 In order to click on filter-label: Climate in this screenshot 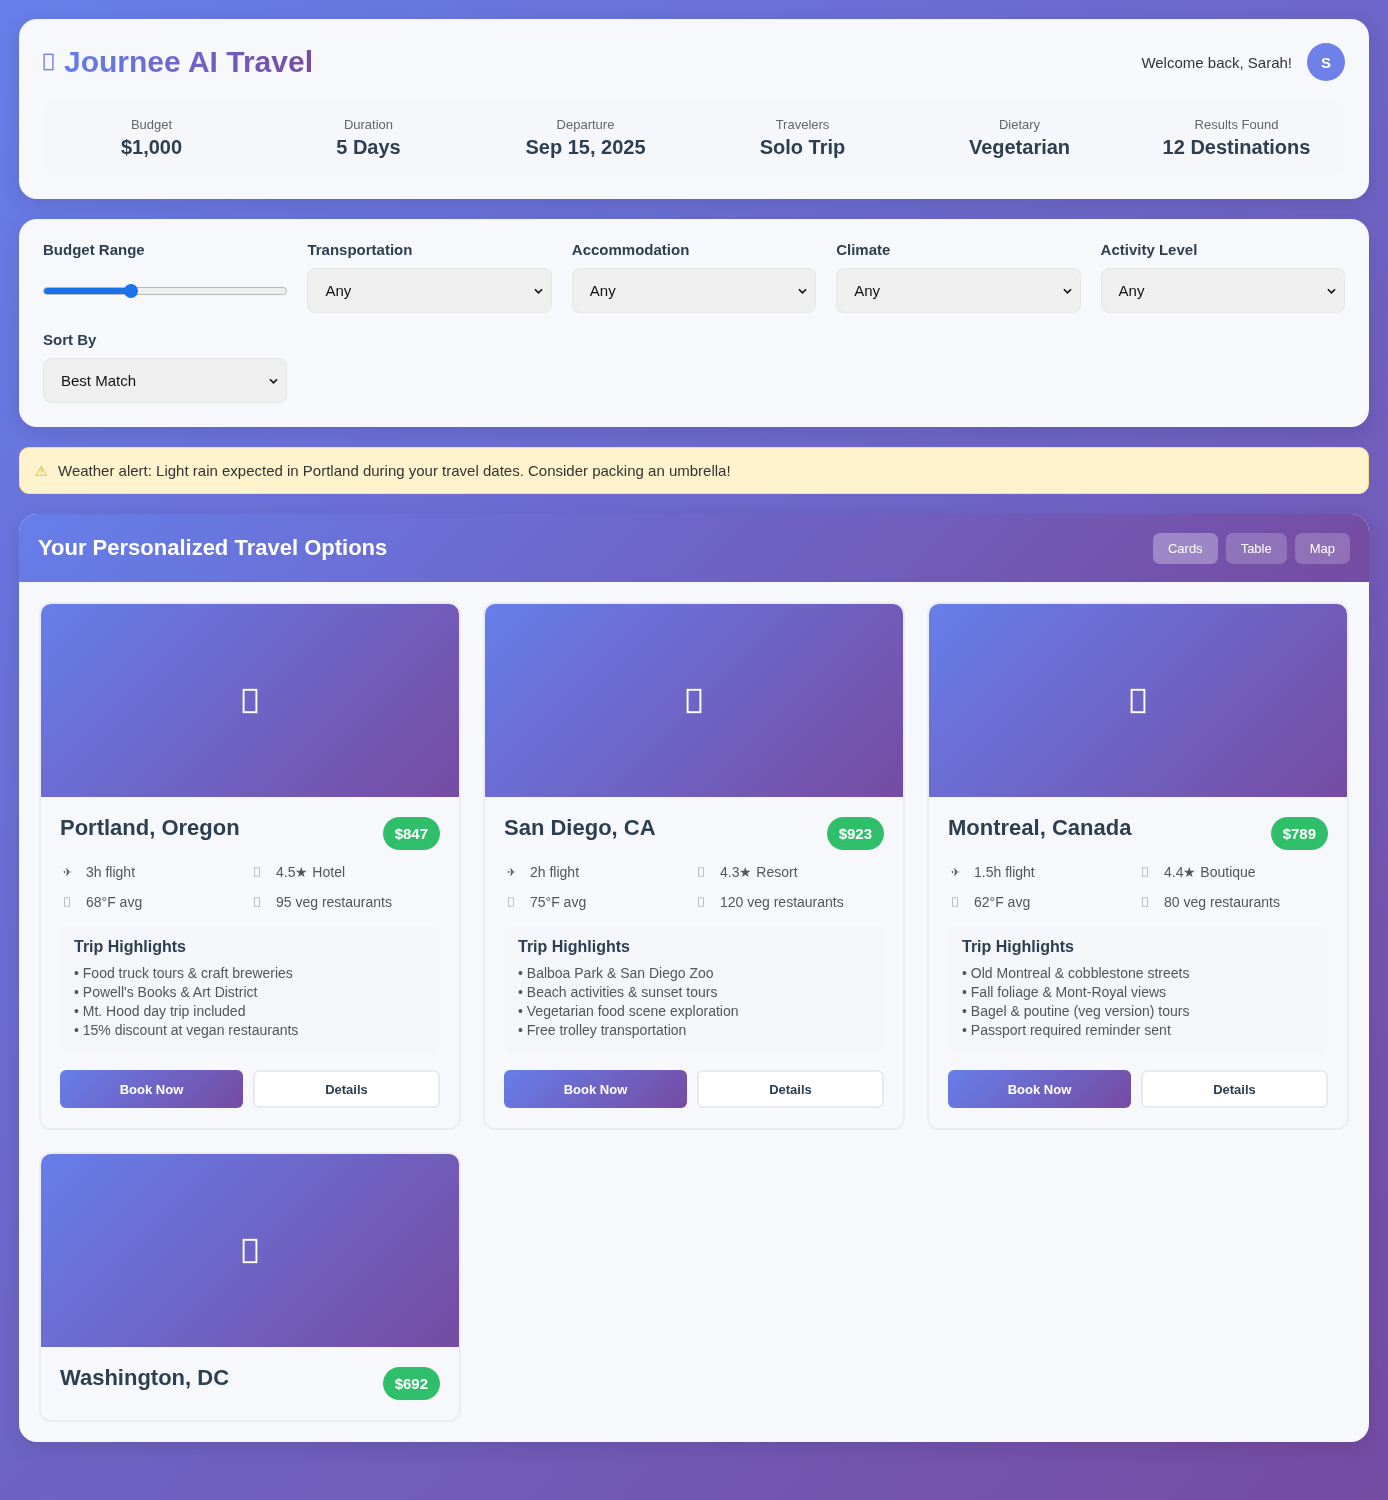, I will do `click(864, 249)`.